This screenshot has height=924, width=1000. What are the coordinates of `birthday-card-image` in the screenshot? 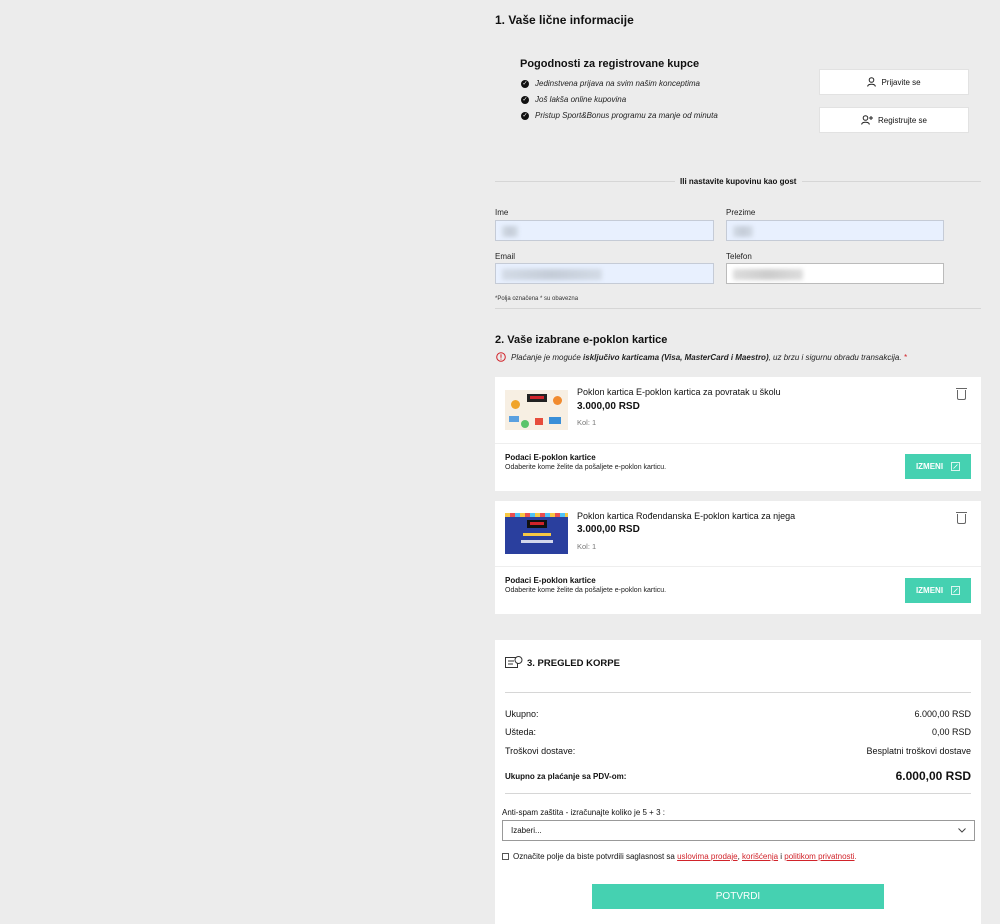 It's located at (536, 533).